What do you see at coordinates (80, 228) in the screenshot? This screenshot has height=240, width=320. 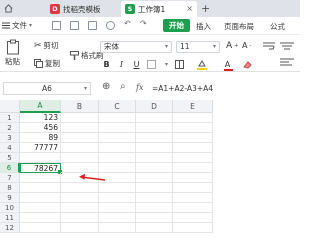 I see `cell-b12` at bounding box center [80, 228].